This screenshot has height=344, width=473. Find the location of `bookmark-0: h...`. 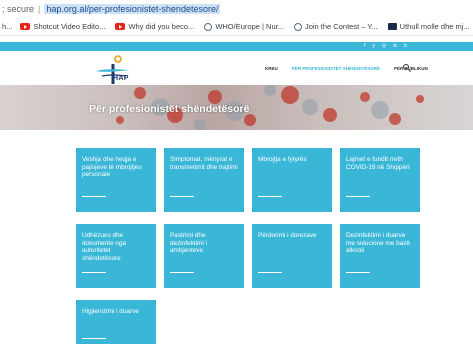

bookmark-0: h... is located at coordinates (7, 26).